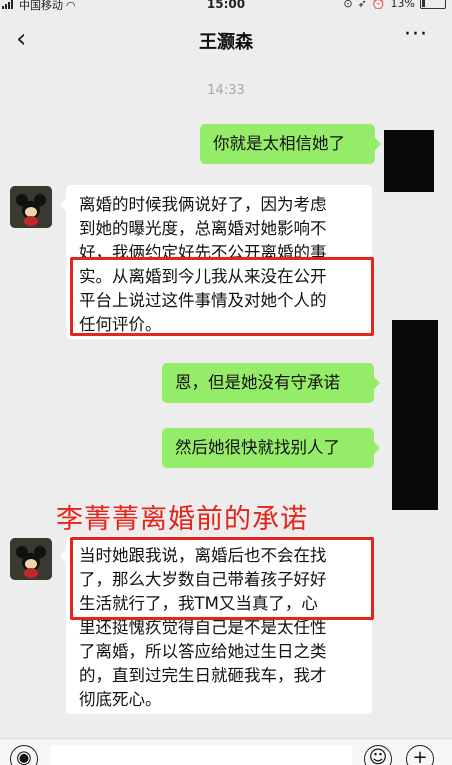 This screenshot has width=452, height=765. I want to click on message-line: 离婚的时候我俩说好了，因为考虑, so click(203, 204).